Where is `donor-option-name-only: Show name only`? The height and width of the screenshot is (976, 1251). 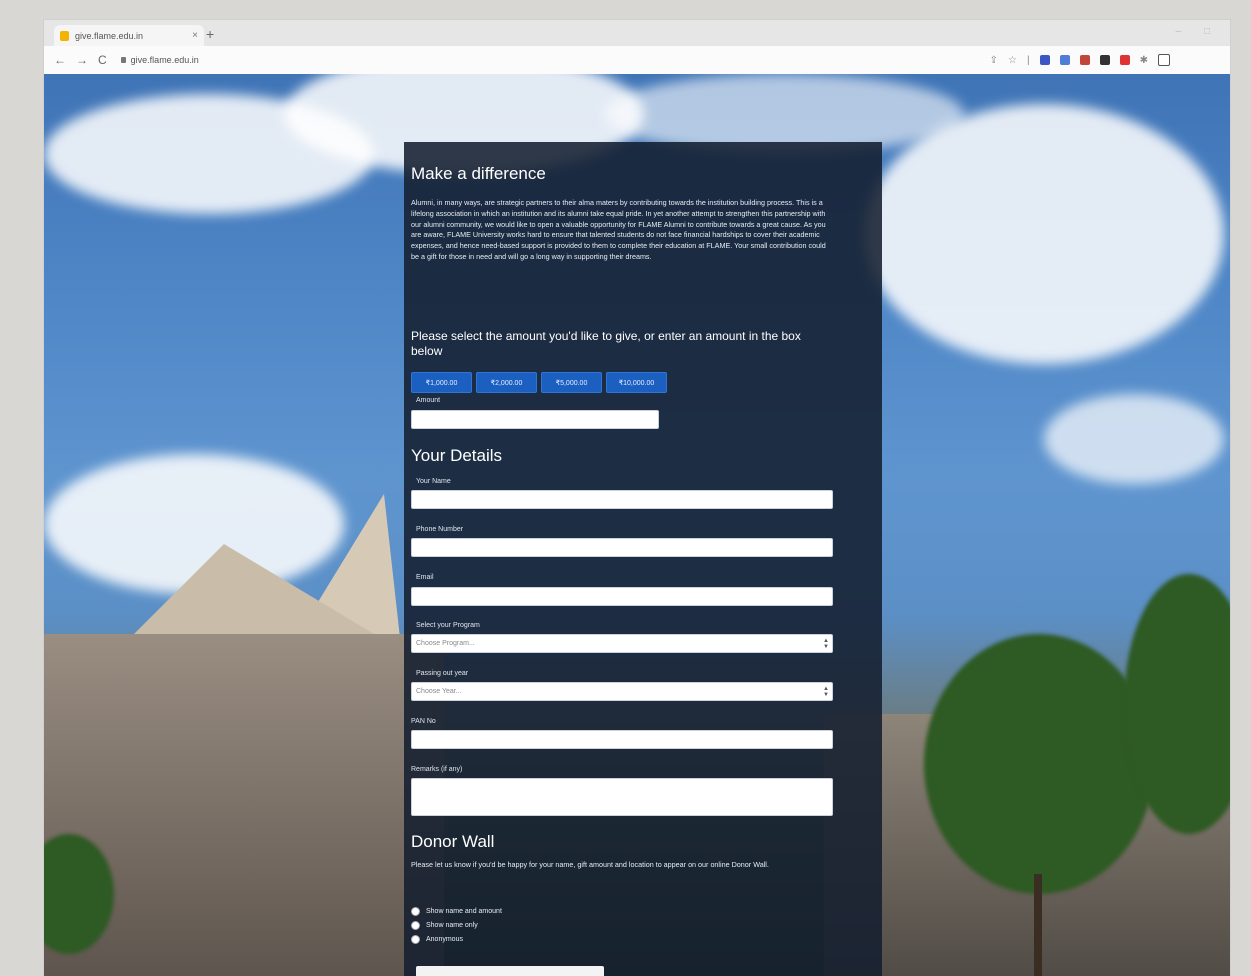 donor-option-name-only: Show name only is located at coordinates (444, 925).